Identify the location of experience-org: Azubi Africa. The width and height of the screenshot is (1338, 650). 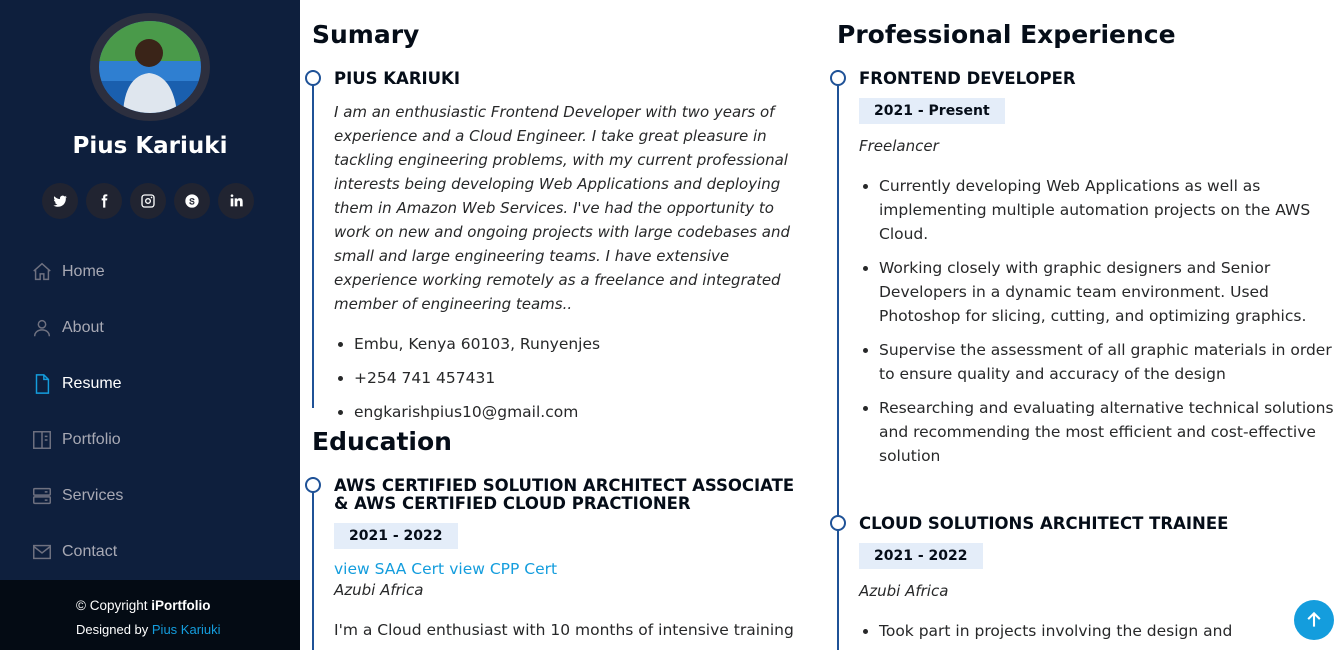
(904, 591).